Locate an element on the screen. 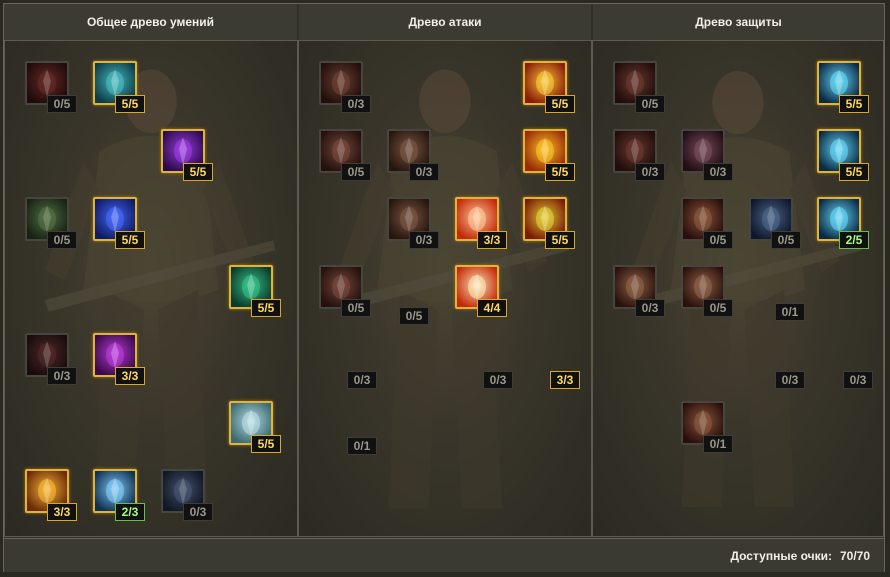  tab-general-tree: Общее древо умений is located at coordinates (150, 23).